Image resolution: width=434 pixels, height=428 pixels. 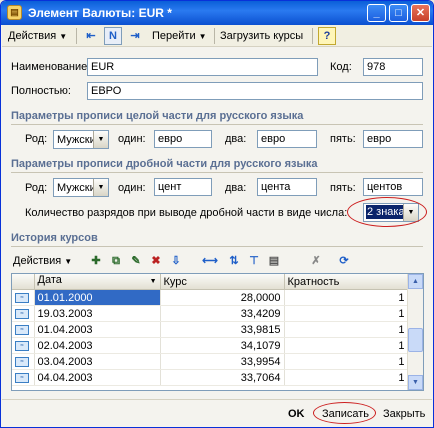 I want to click on back-arrow-icon: ⇤, so click(x=91, y=36).